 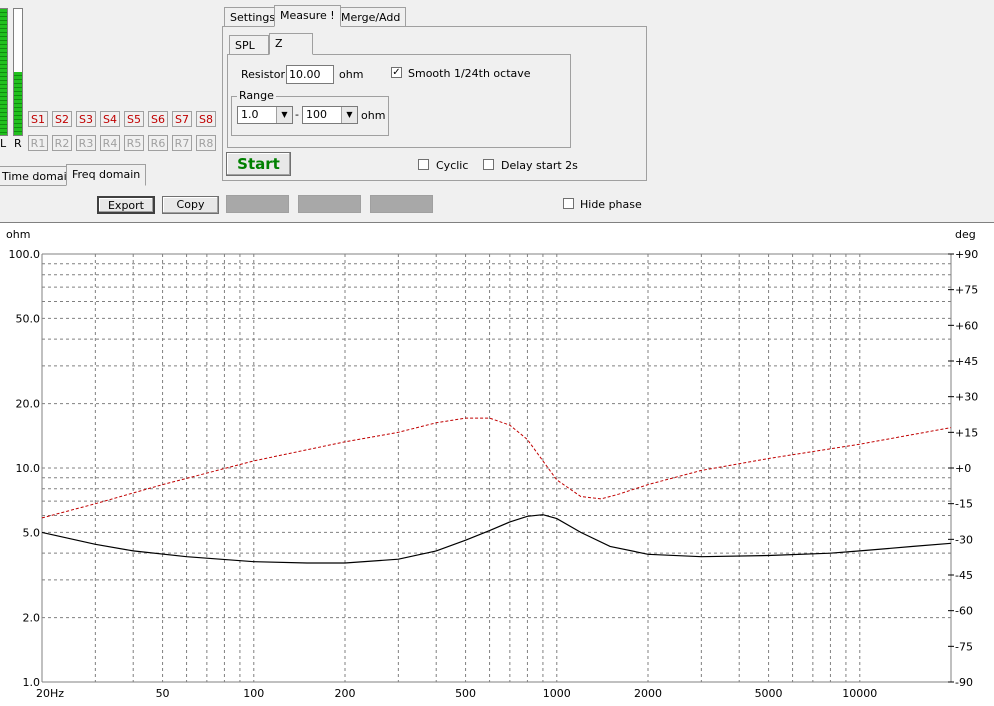 I want to click on y-tick-label: 10.0, so click(x=28, y=468).